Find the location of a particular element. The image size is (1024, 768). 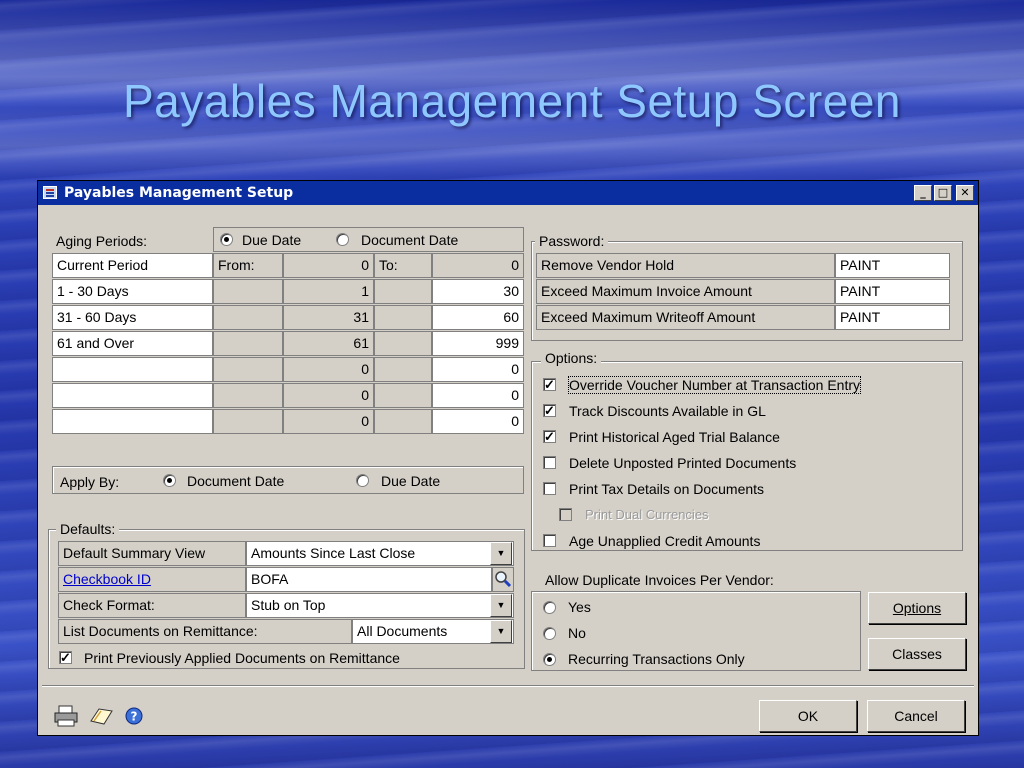

checkbook-id-link: Checkbook ID is located at coordinates (107, 579).